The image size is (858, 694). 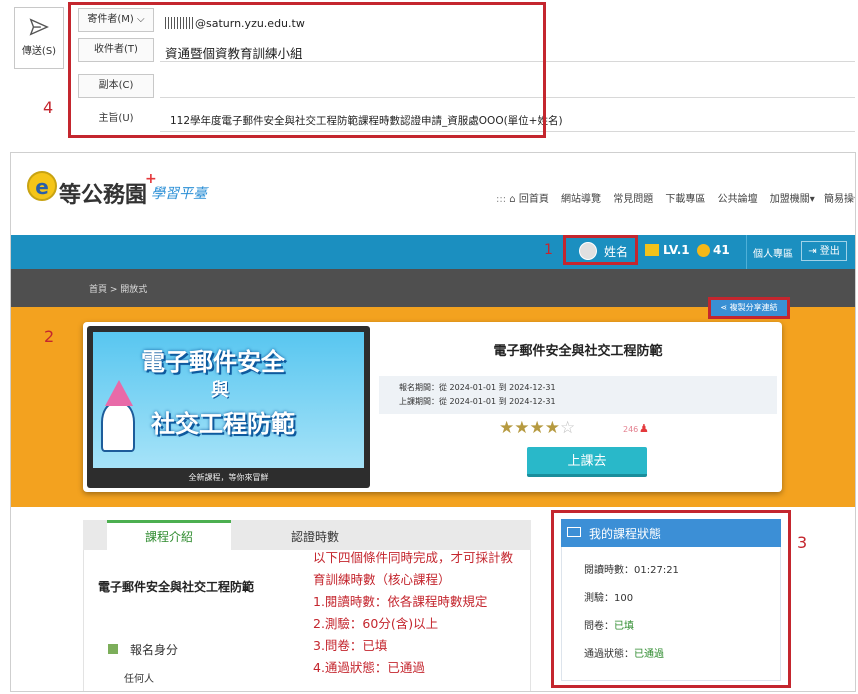 What do you see at coordinates (548, 250) in the screenshot?
I see `annotation-1: 1` at bounding box center [548, 250].